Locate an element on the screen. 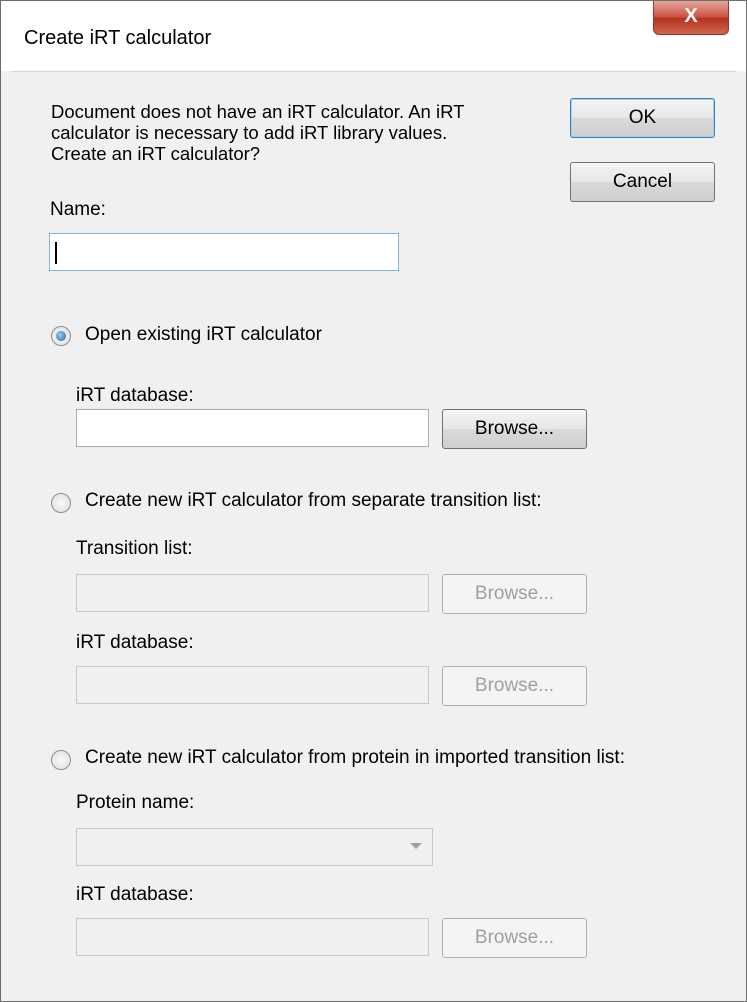  prompt-line-3: Create an iRT calculator? is located at coordinates (156, 153).